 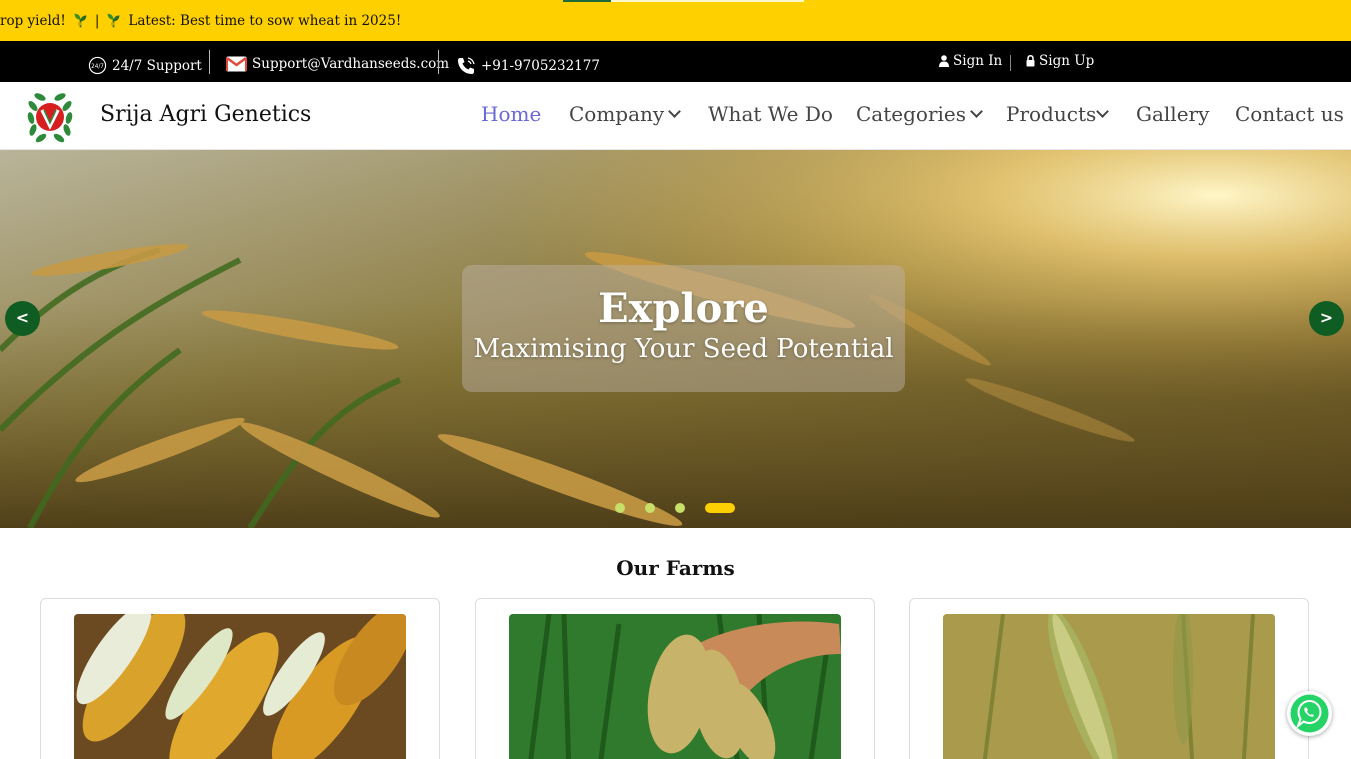 What do you see at coordinates (157, 65) in the screenshot?
I see `support-label: 24/7 Support` at bounding box center [157, 65].